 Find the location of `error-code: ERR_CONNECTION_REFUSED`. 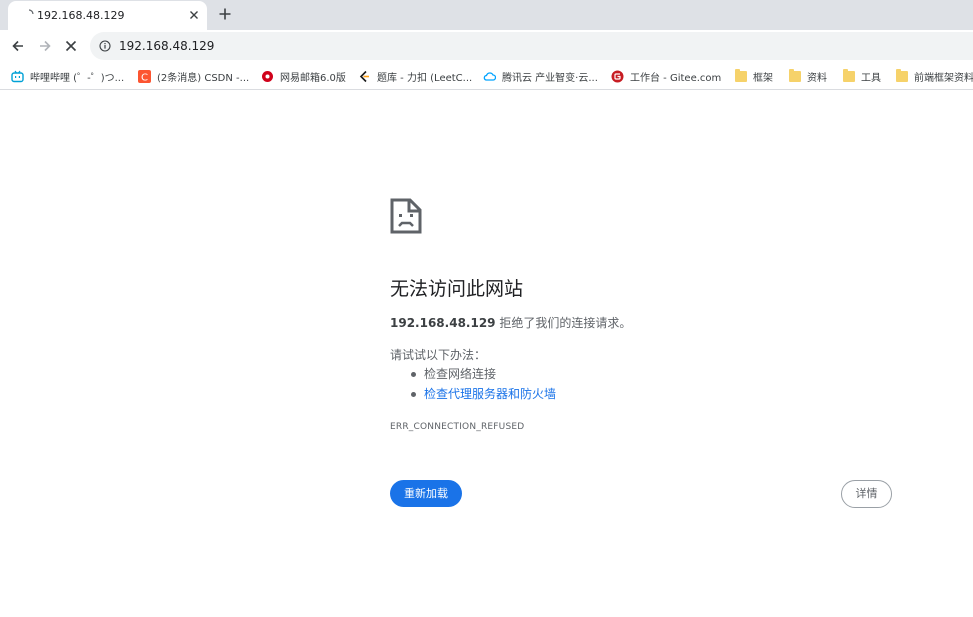

error-code: ERR_CONNECTION_REFUSED is located at coordinates (457, 427).